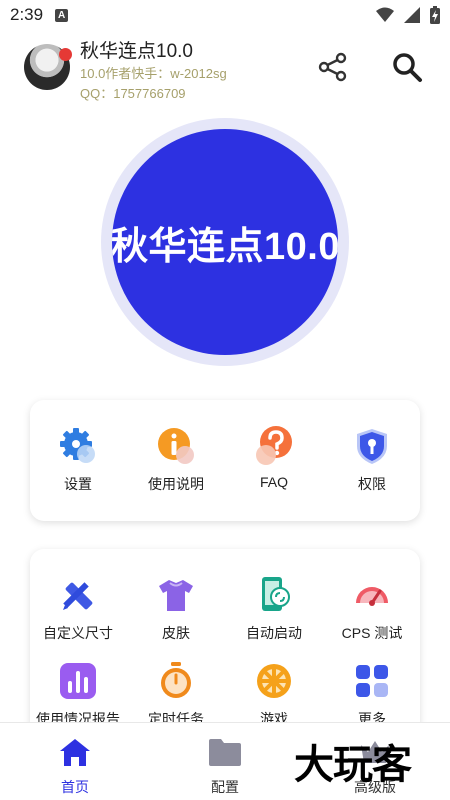 The height and width of the screenshot is (800, 450). What do you see at coordinates (176, 446) in the screenshot?
I see `info-icon` at bounding box center [176, 446].